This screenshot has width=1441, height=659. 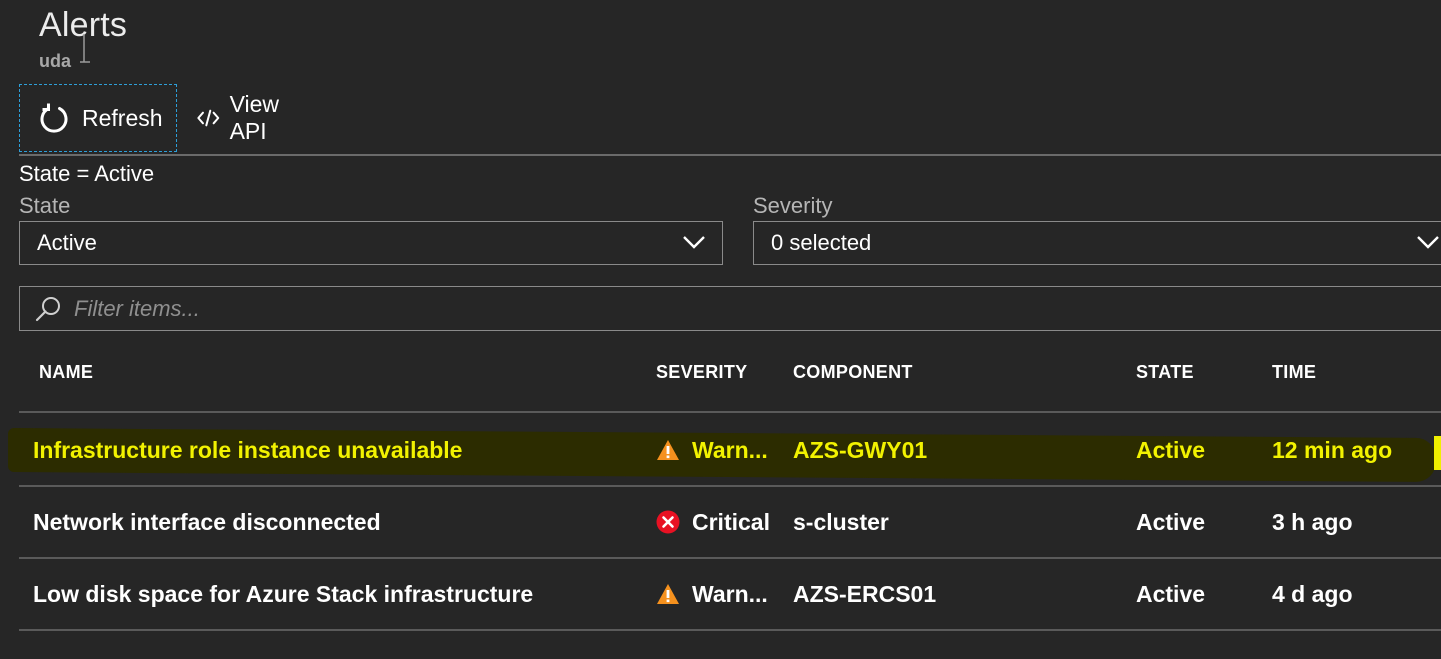 What do you see at coordinates (730, 155) in the screenshot?
I see `toolbar-divider` at bounding box center [730, 155].